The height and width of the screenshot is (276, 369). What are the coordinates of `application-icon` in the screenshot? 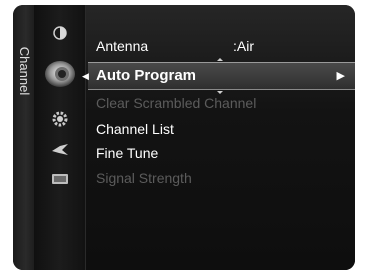 It's located at (59, 179).